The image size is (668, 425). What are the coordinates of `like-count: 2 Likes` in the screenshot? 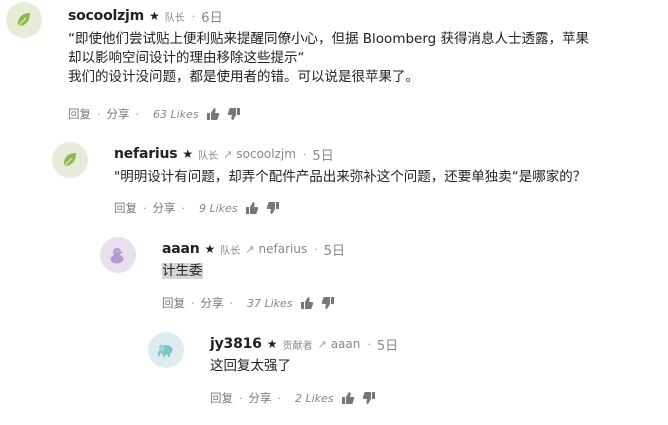 It's located at (314, 398).